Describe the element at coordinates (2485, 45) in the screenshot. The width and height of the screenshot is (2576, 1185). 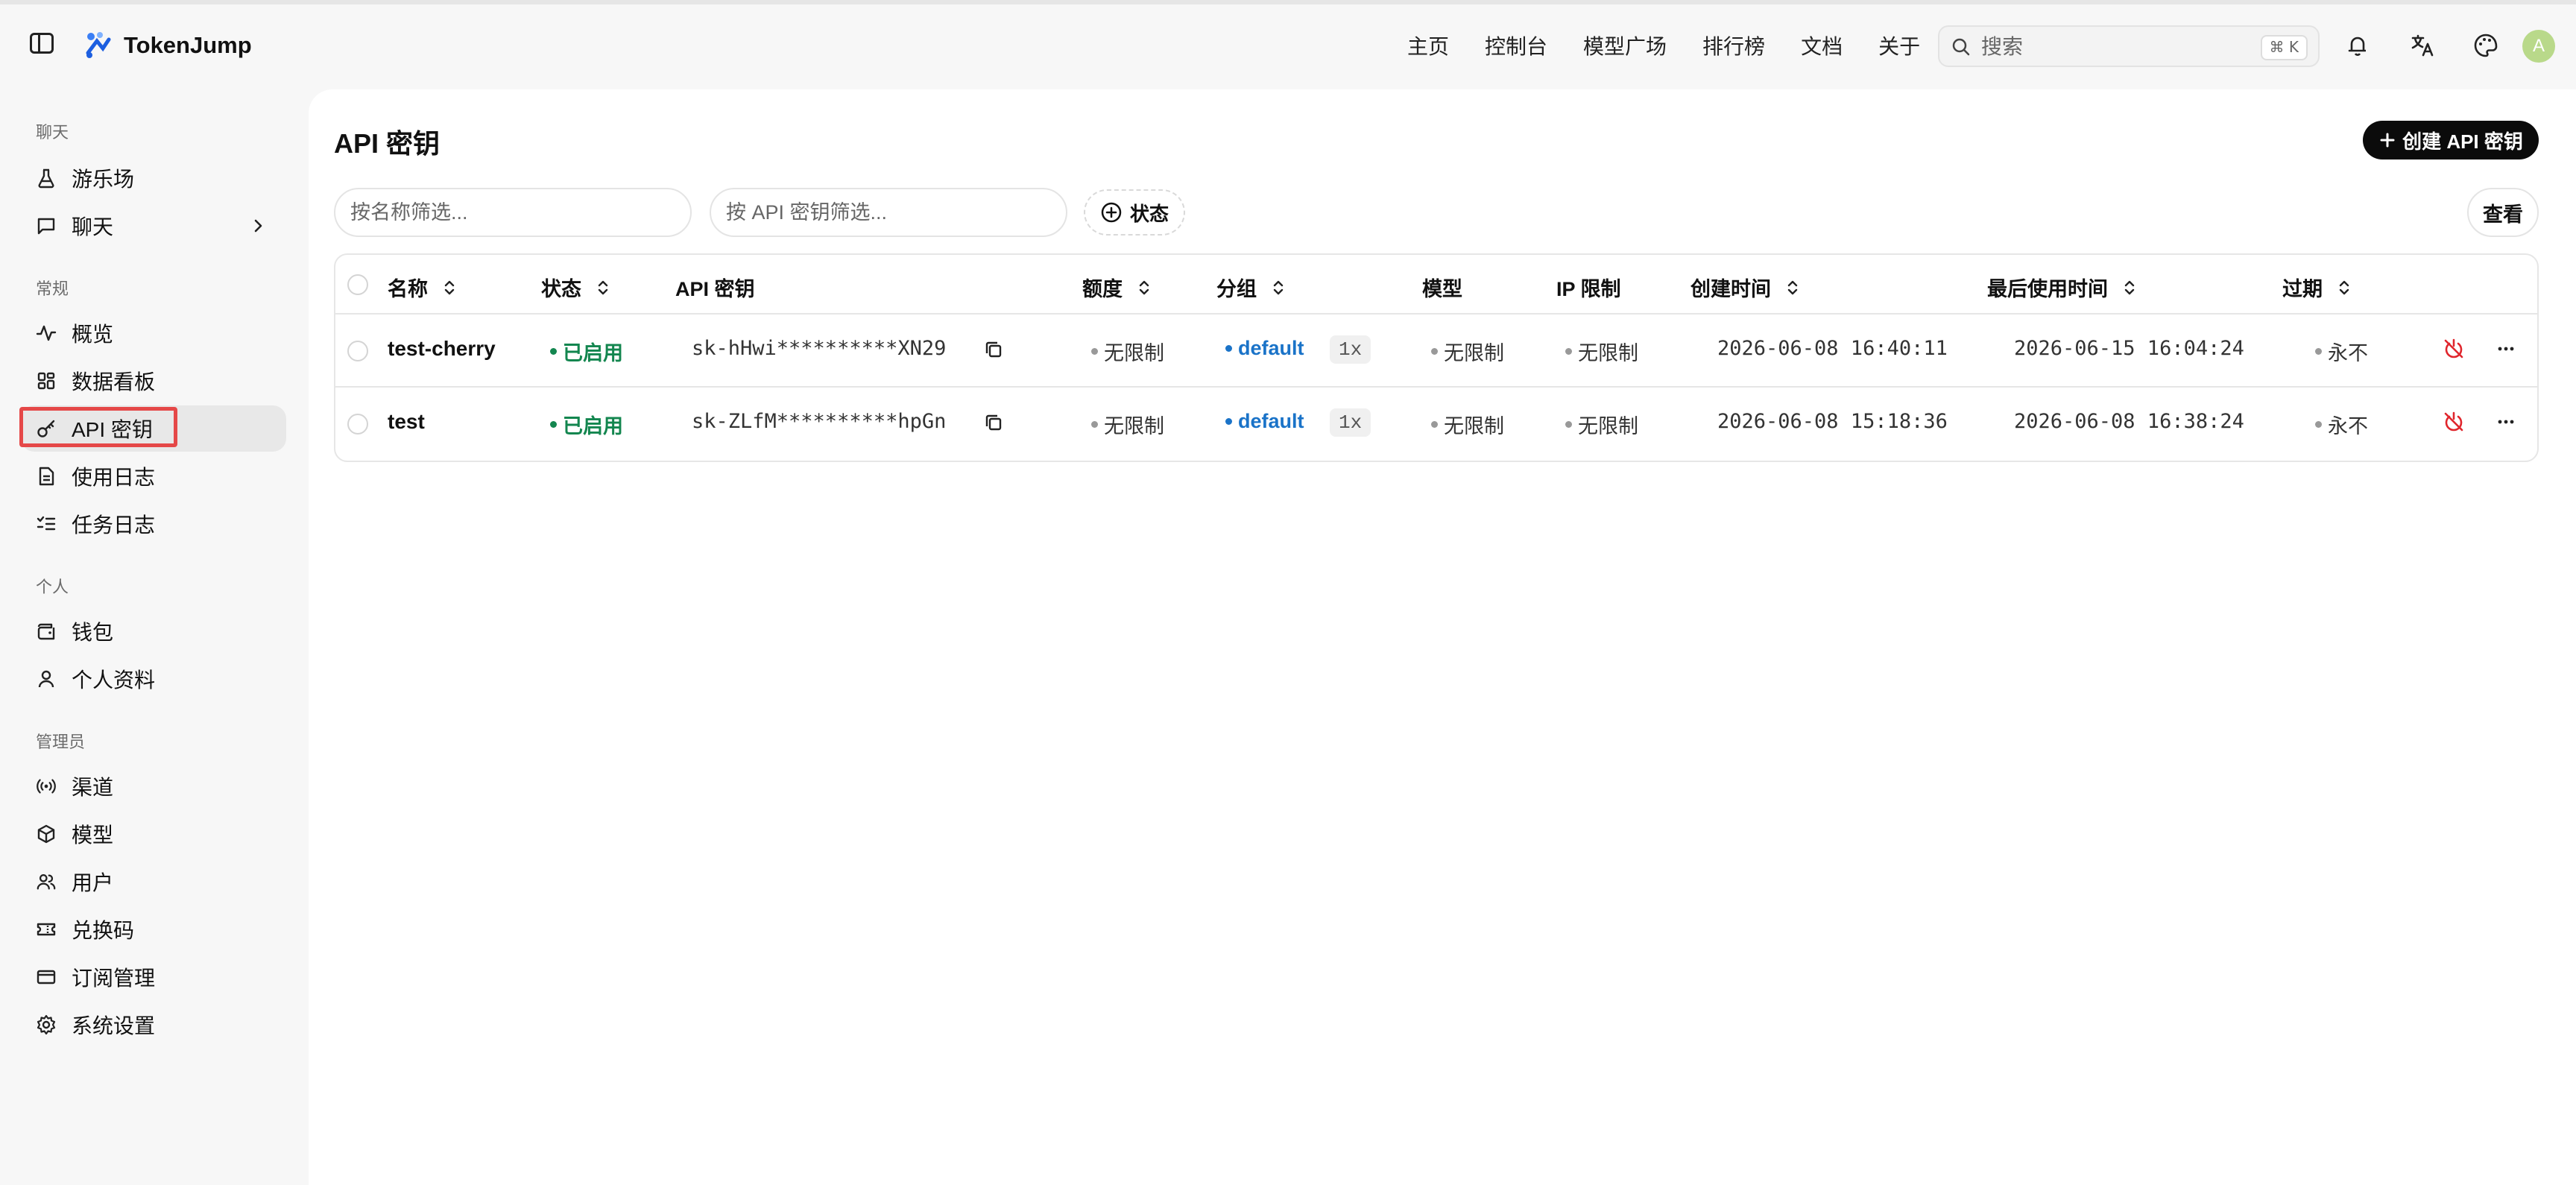
I see `theme-palette-icon` at that location.